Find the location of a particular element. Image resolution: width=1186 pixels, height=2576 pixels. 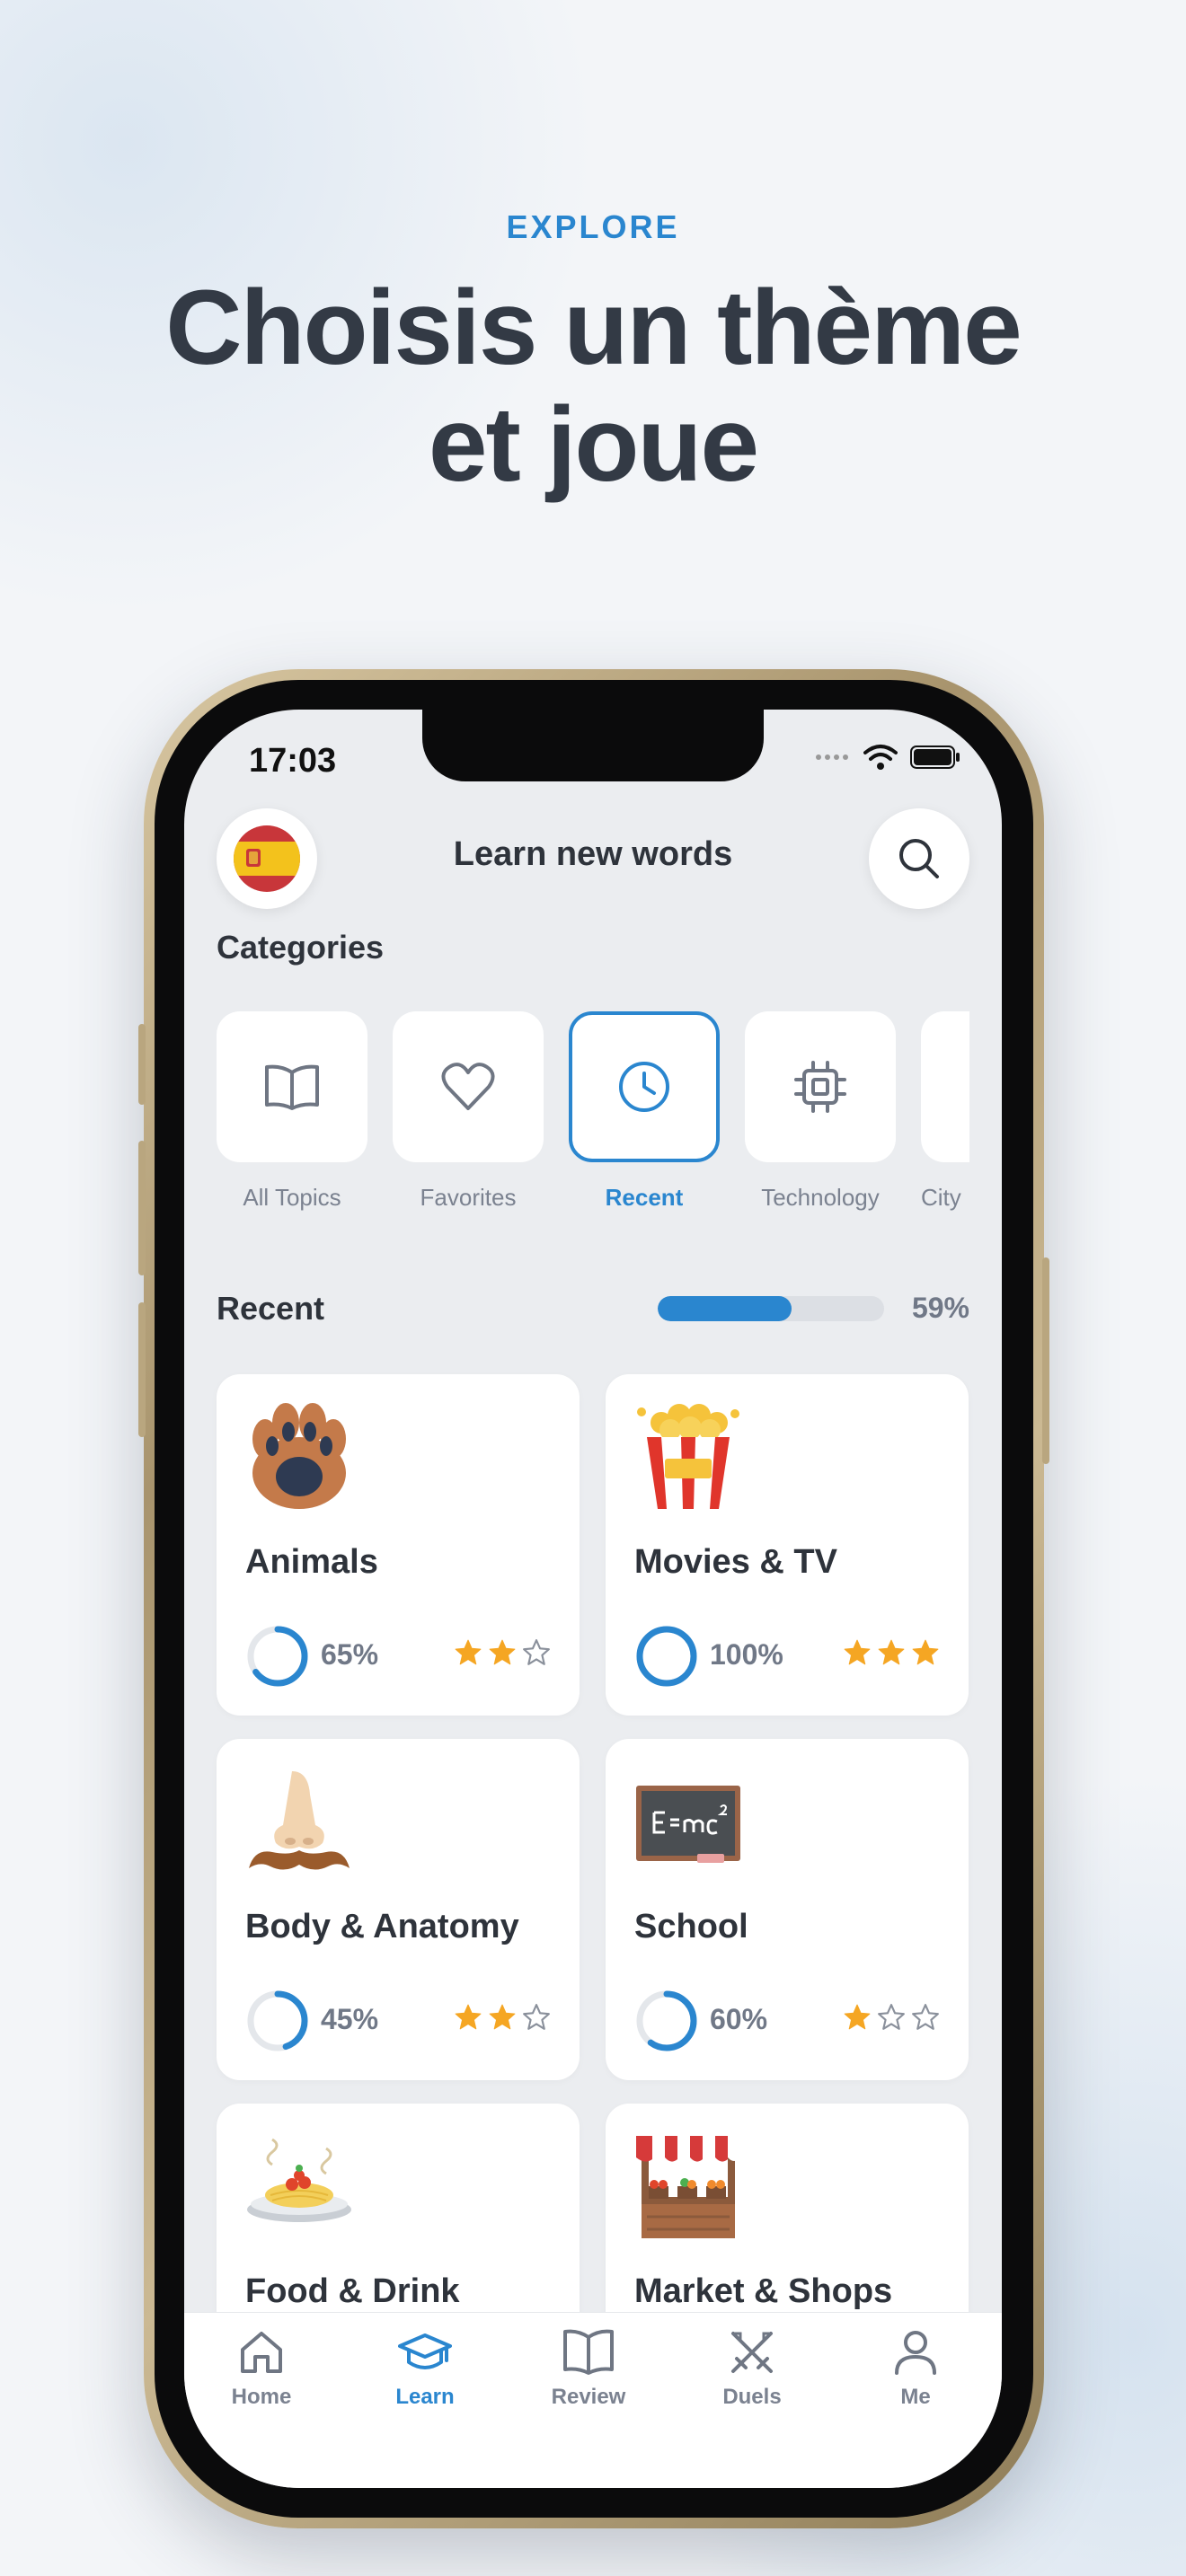

topic-percent: 100% is located at coordinates (746, 1654).